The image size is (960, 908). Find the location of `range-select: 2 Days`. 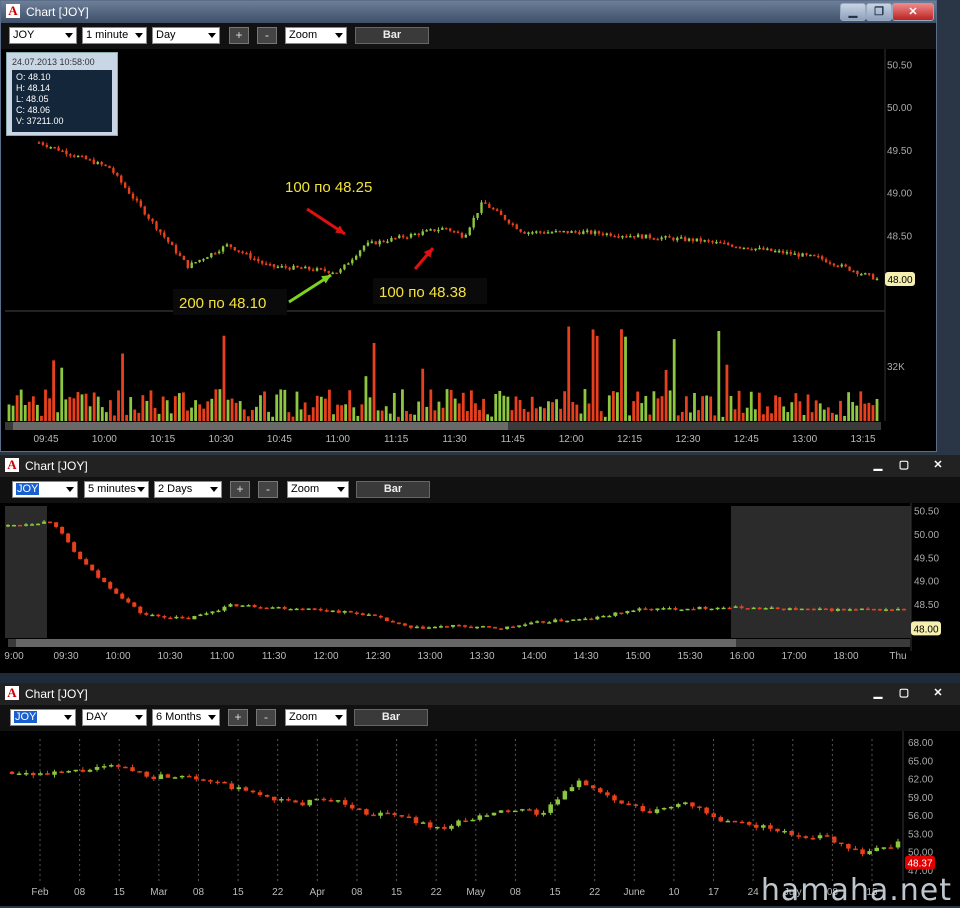

range-select: 2 Days is located at coordinates (188, 489).